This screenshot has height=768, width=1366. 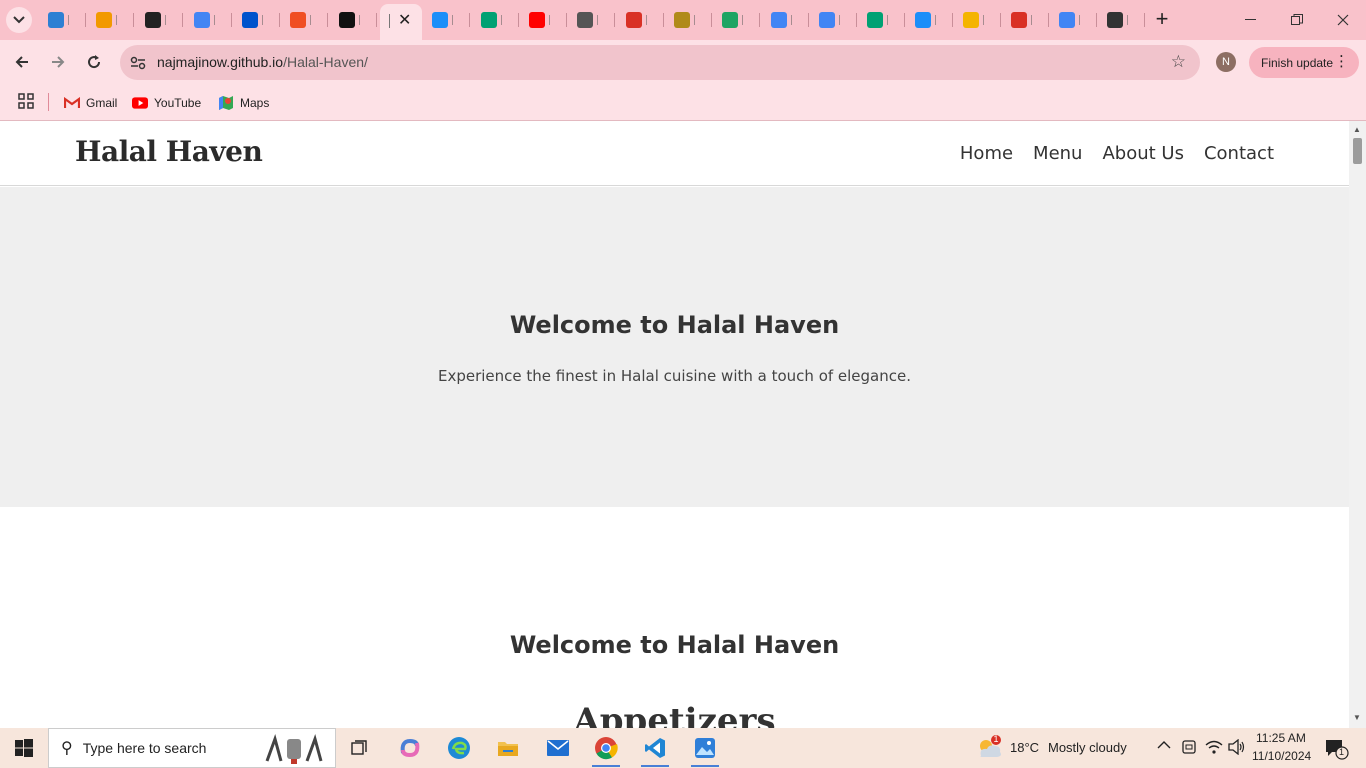 What do you see at coordinates (22, 62) in the screenshot?
I see `back-button` at bounding box center [22, 62].